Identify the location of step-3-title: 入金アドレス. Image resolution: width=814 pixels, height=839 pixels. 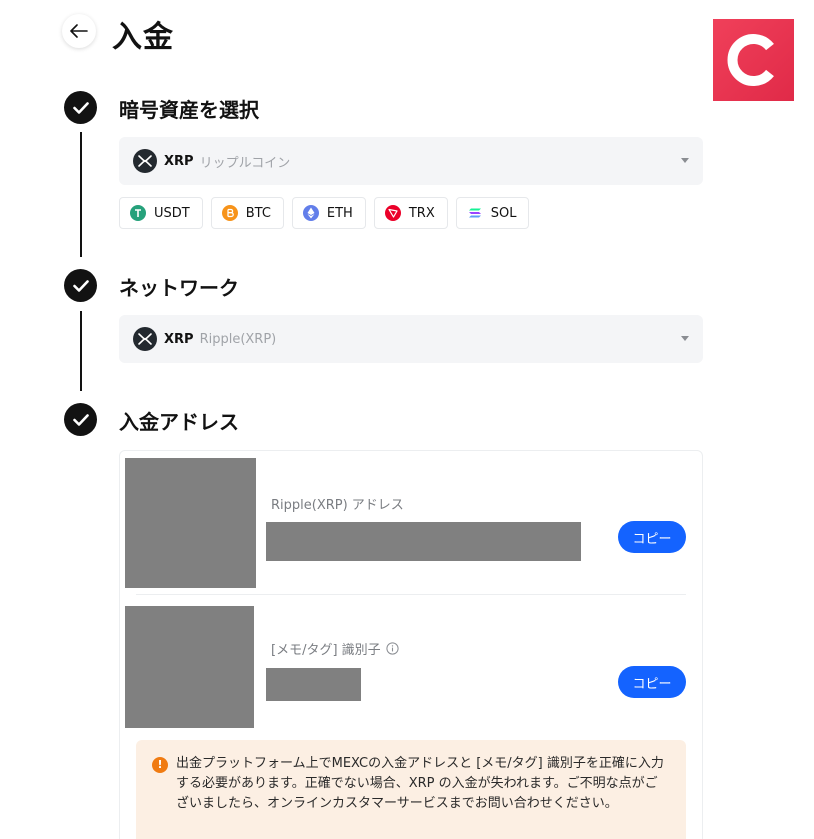
(179, 422).